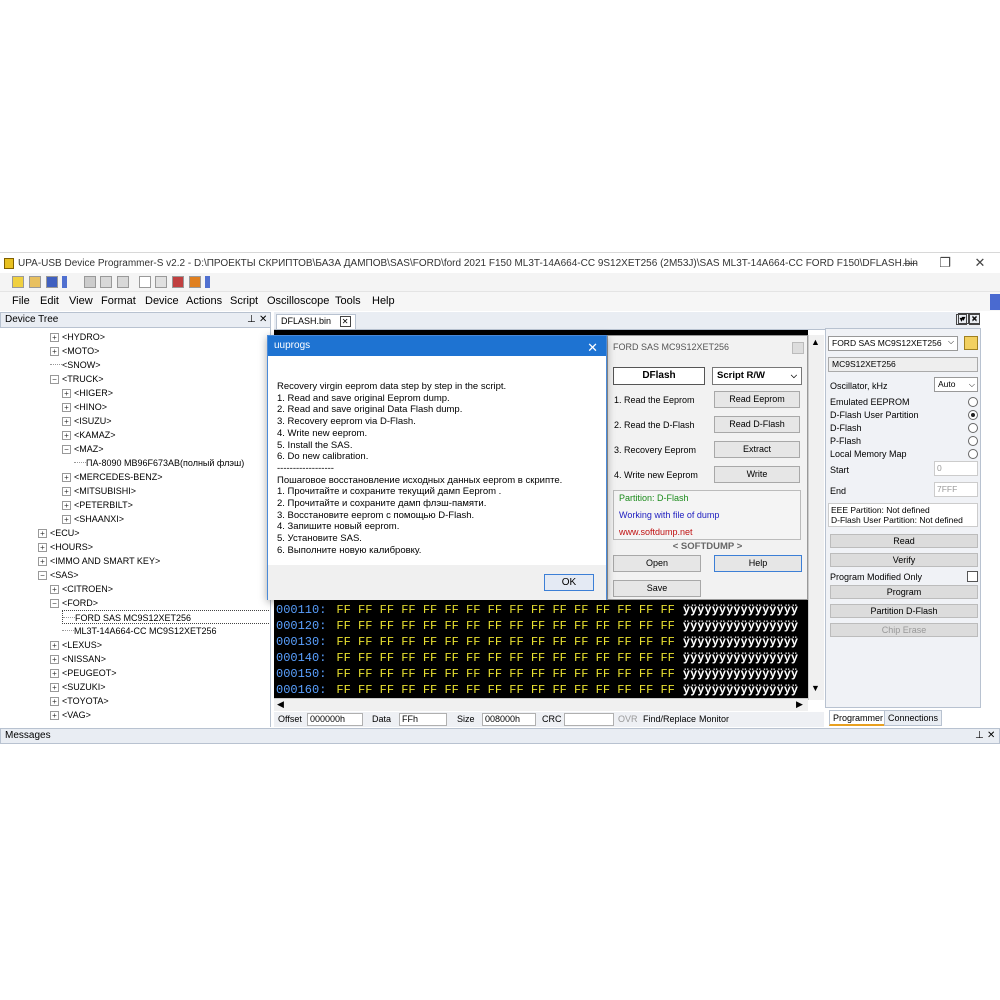 The width and height of the screenshot is (1000, 1000). What do you see at coordinates (973, 441) in the screenshot?
I see `radio-pflash` at bounding box center [973, 441].